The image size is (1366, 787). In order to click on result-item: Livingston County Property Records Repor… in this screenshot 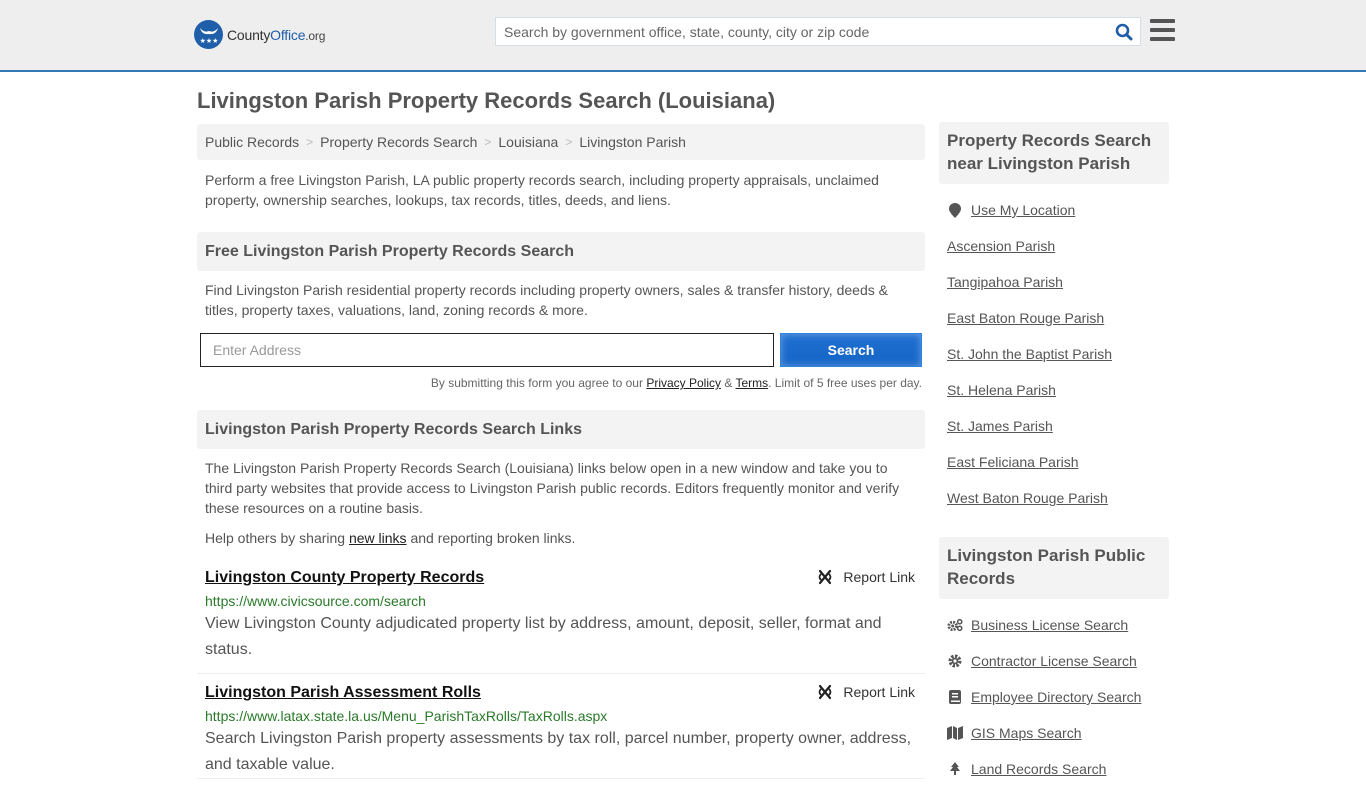, I will do `click(561, 621)`.